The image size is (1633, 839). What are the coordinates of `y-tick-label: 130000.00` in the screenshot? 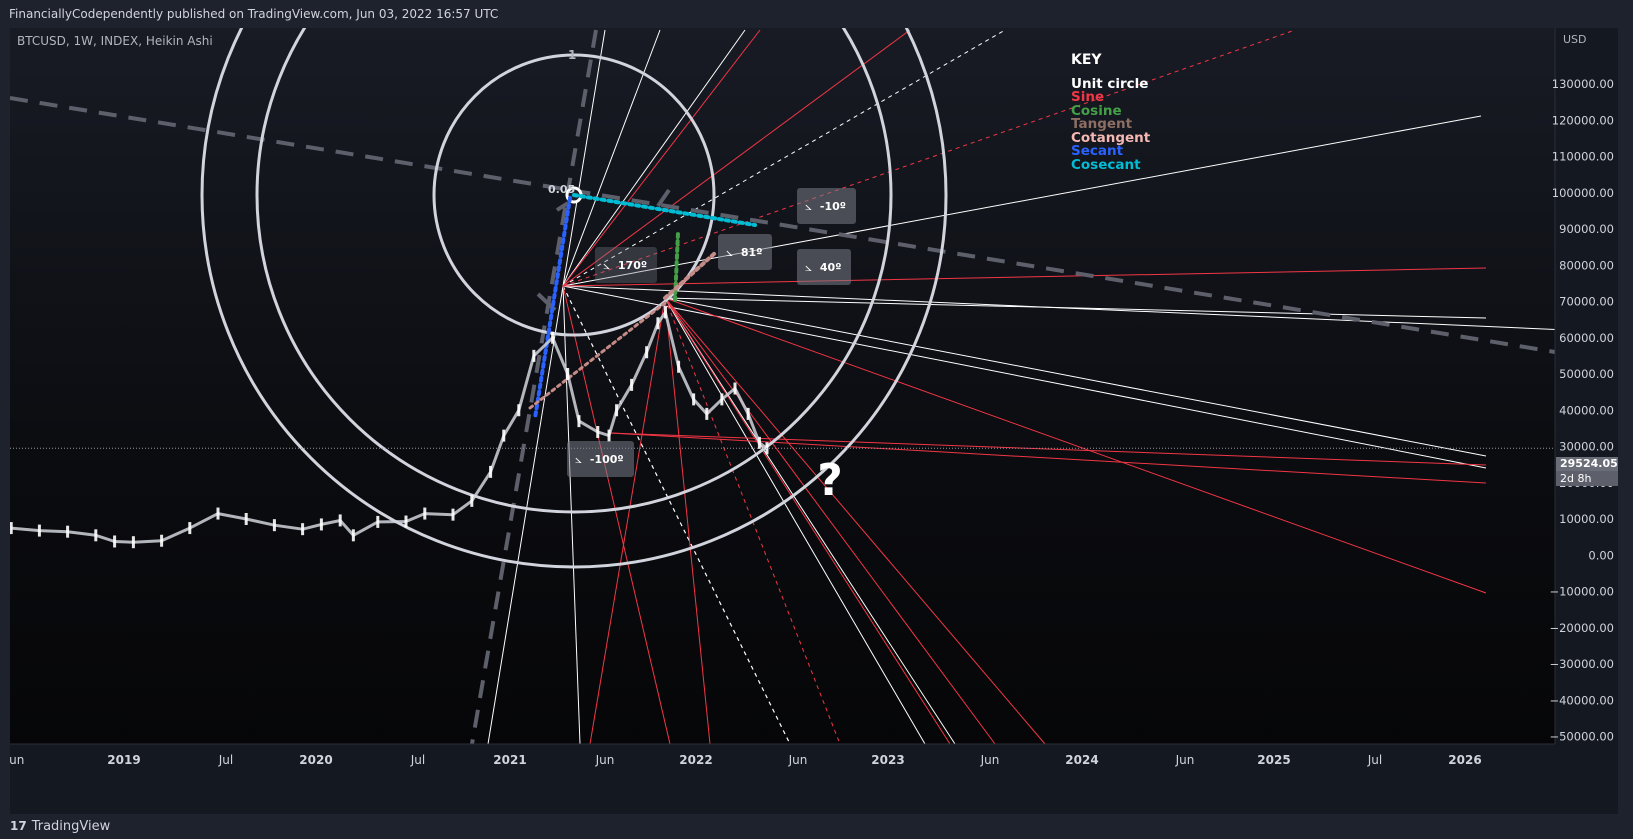 It's located at (1583, 84).